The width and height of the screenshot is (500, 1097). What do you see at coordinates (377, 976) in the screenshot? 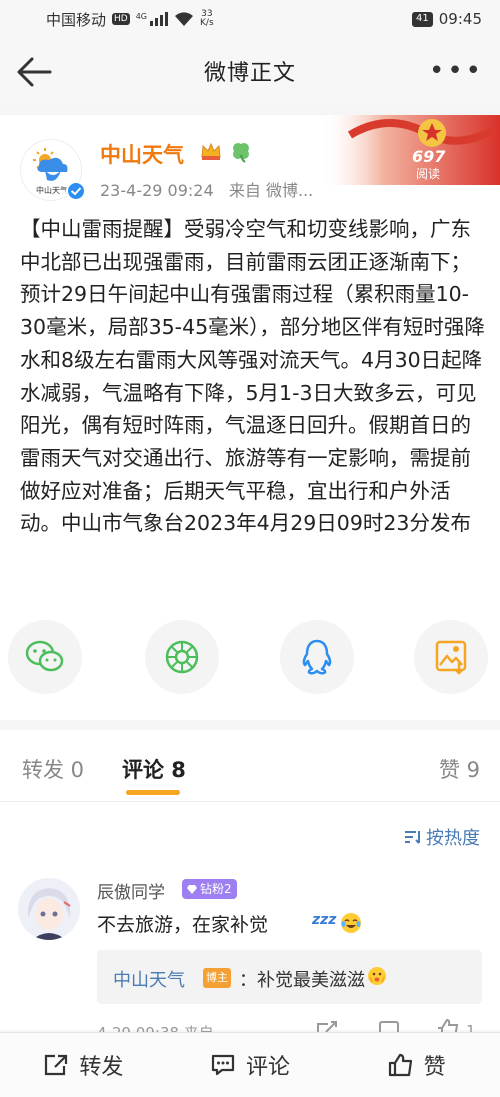
I see `yummy-emoji-icon` at bounding box center [377, 976].